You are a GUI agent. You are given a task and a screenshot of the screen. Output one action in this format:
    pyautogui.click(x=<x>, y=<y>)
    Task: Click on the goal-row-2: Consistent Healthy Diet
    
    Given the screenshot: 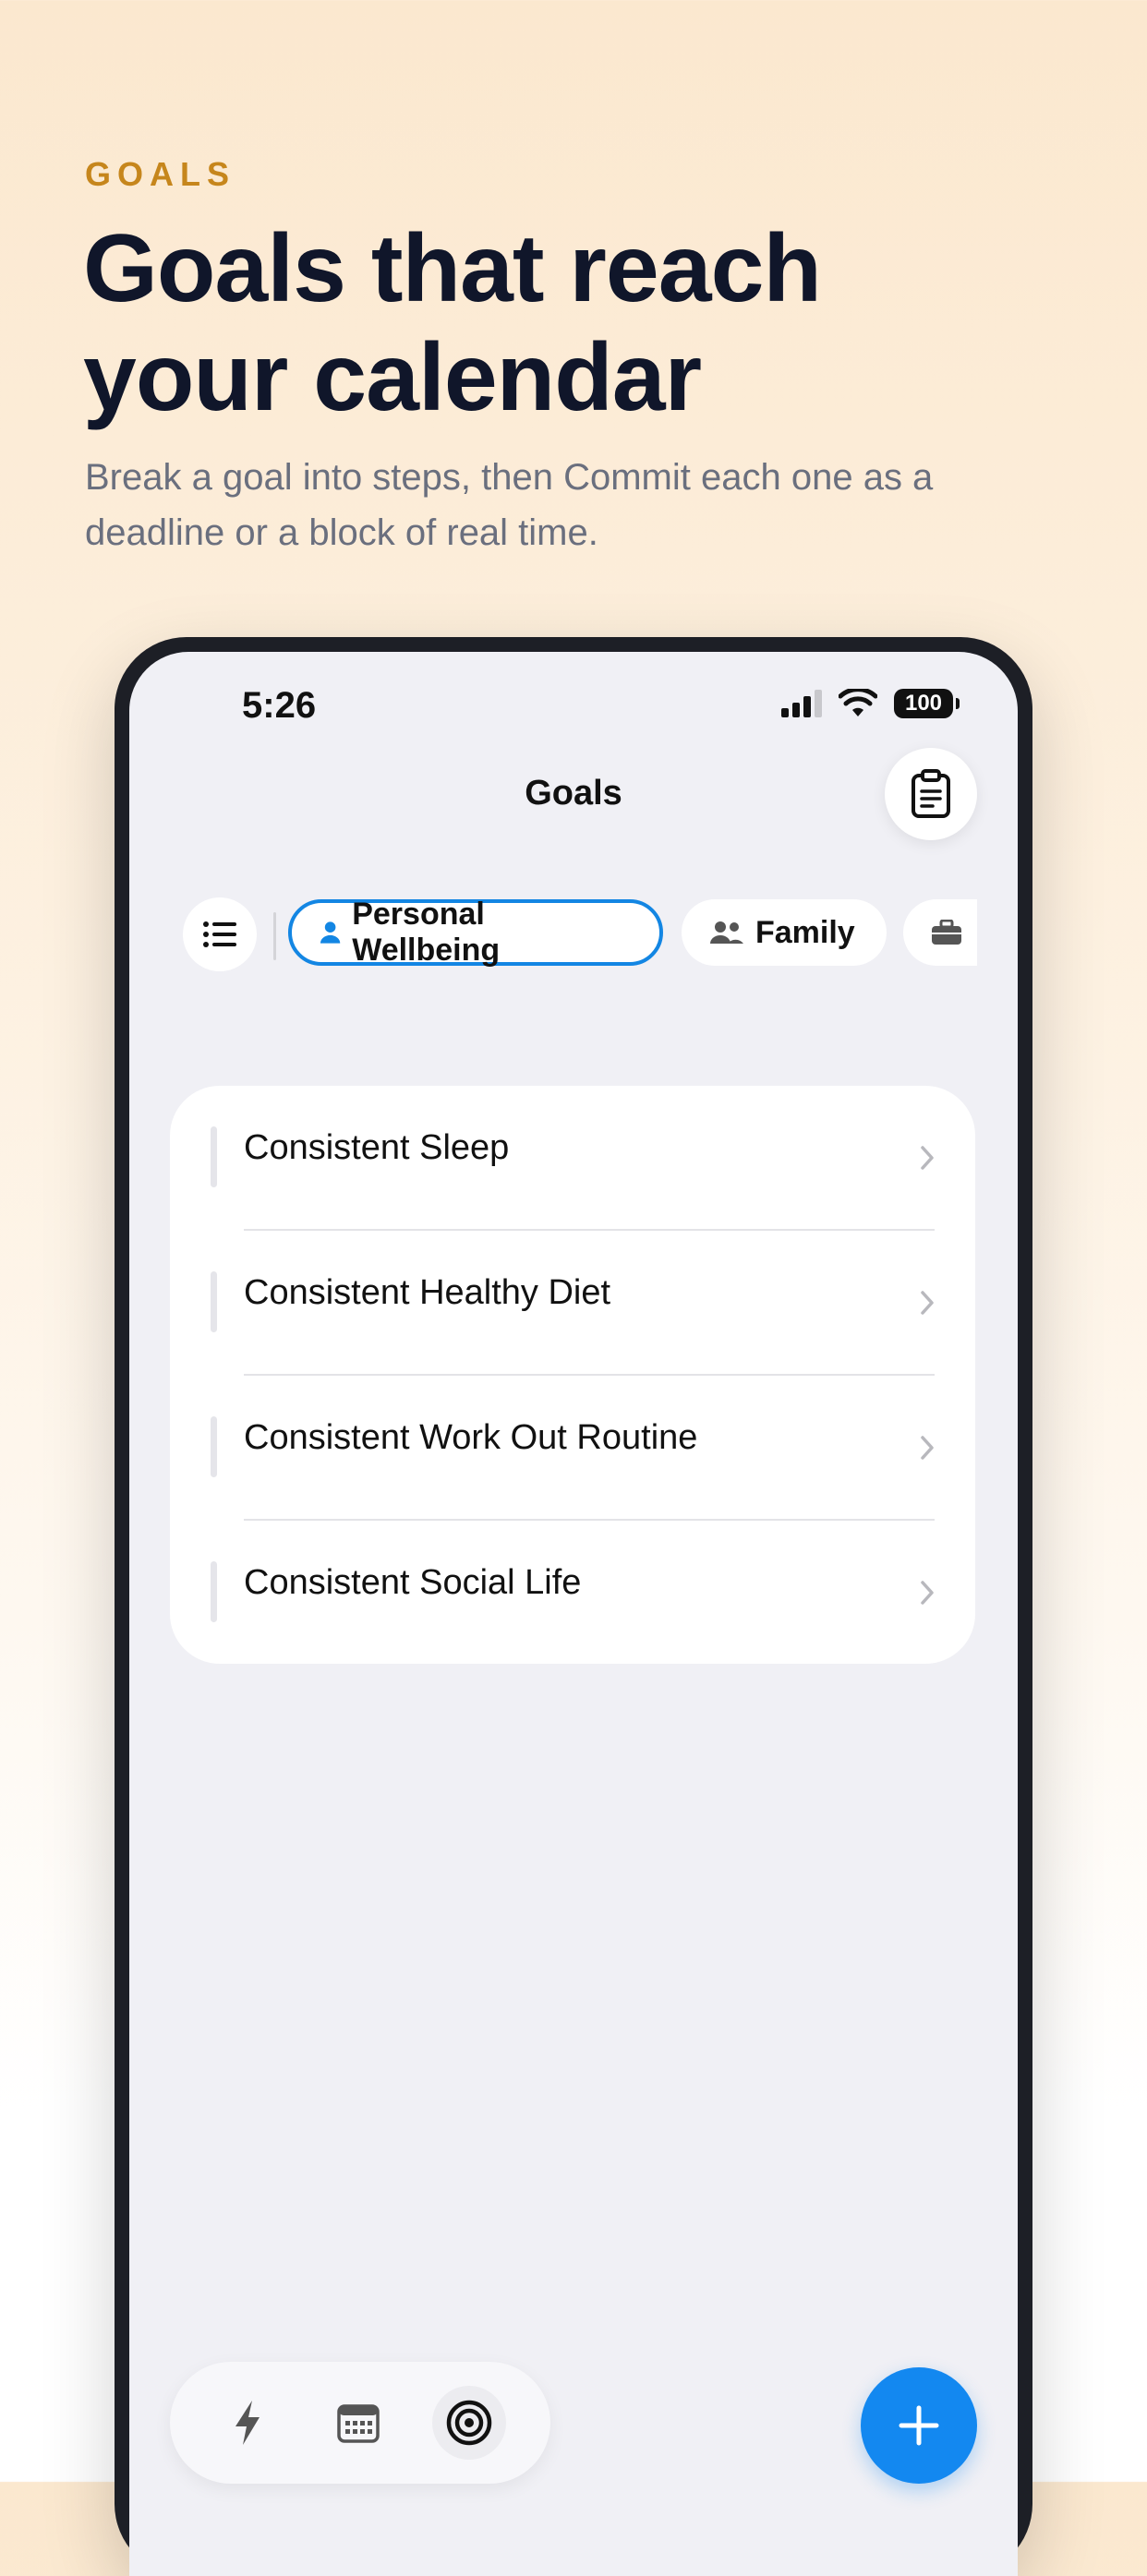 What is the action you would take?
    pyautogui.click(x=572, y=1303)
    